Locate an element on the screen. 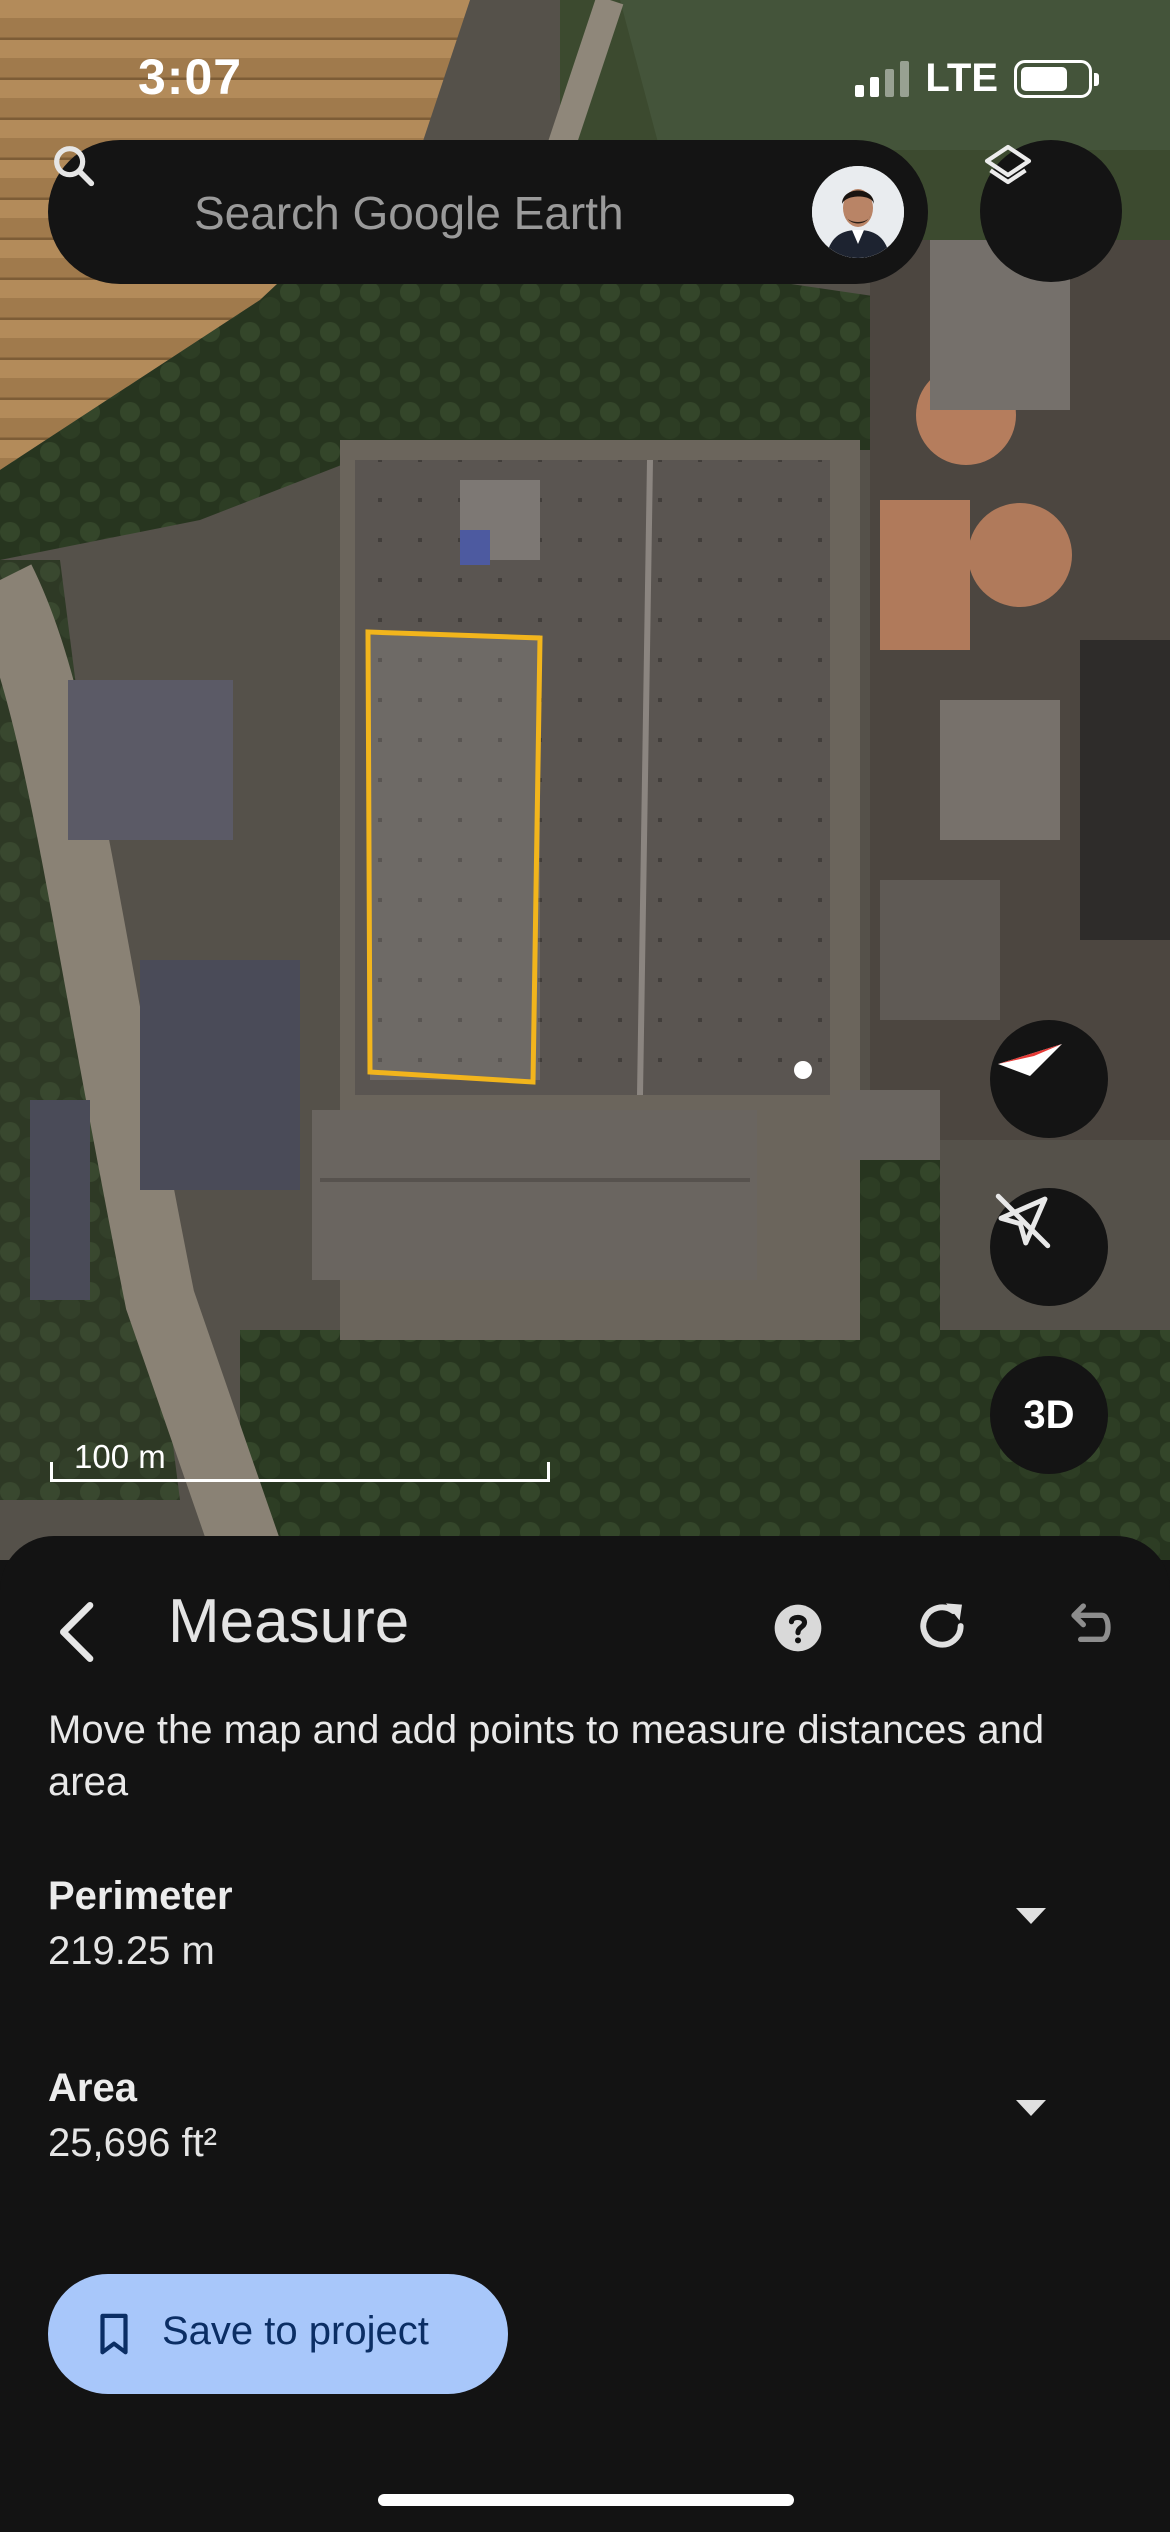 The width and height of the screenshot is (1170, 2532). compass-icon is located at coordinates (1030, 1060).